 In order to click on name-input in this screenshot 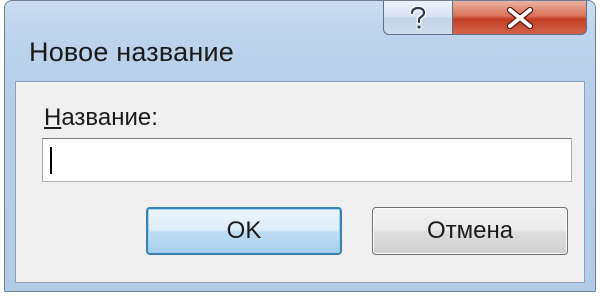, I will do `click(307, 160)`.